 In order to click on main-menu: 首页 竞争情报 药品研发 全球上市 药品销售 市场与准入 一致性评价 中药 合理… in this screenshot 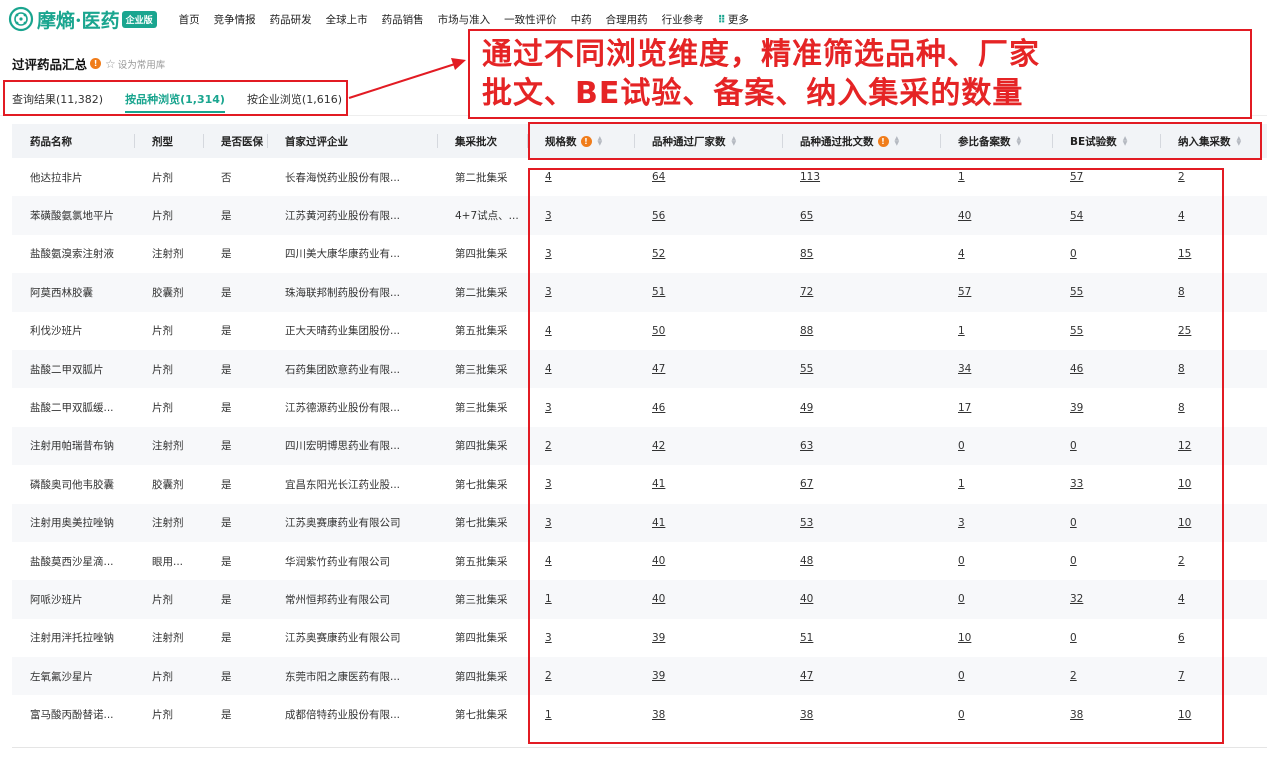, I will do `click(471, 19)`.